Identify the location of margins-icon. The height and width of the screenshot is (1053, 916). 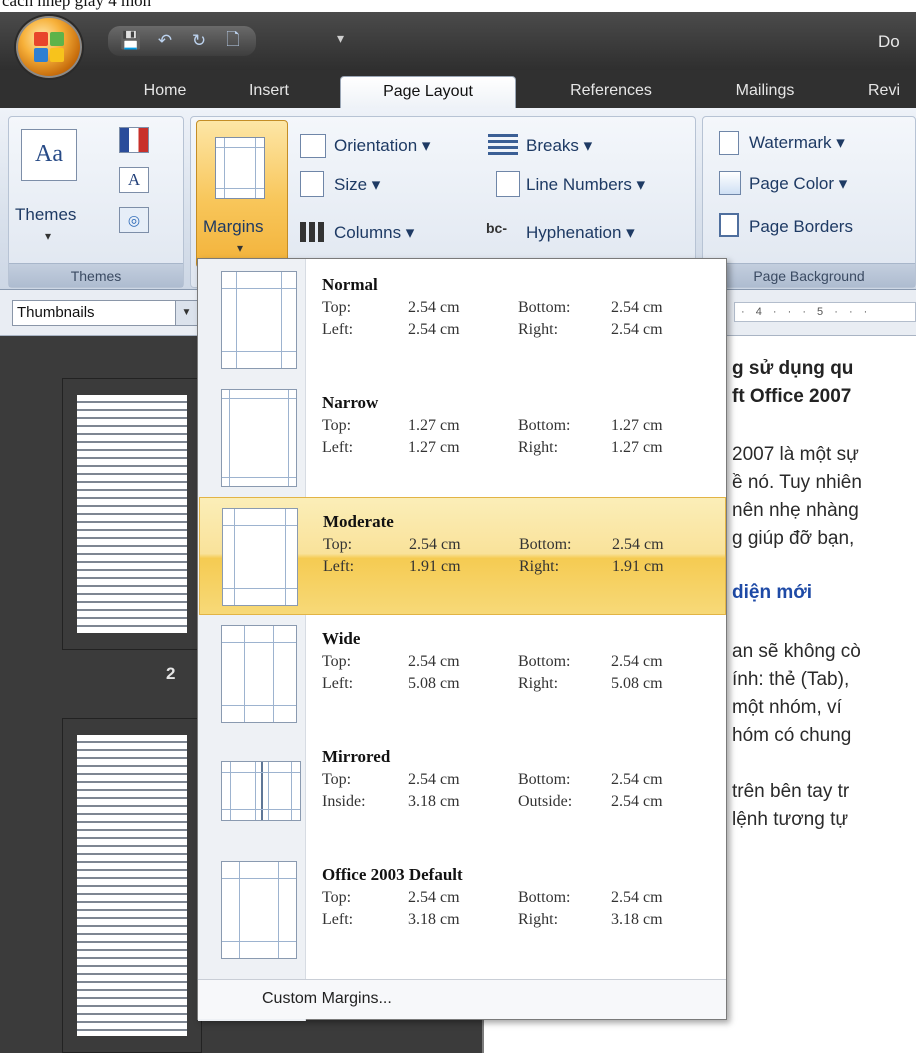
(240, 168).